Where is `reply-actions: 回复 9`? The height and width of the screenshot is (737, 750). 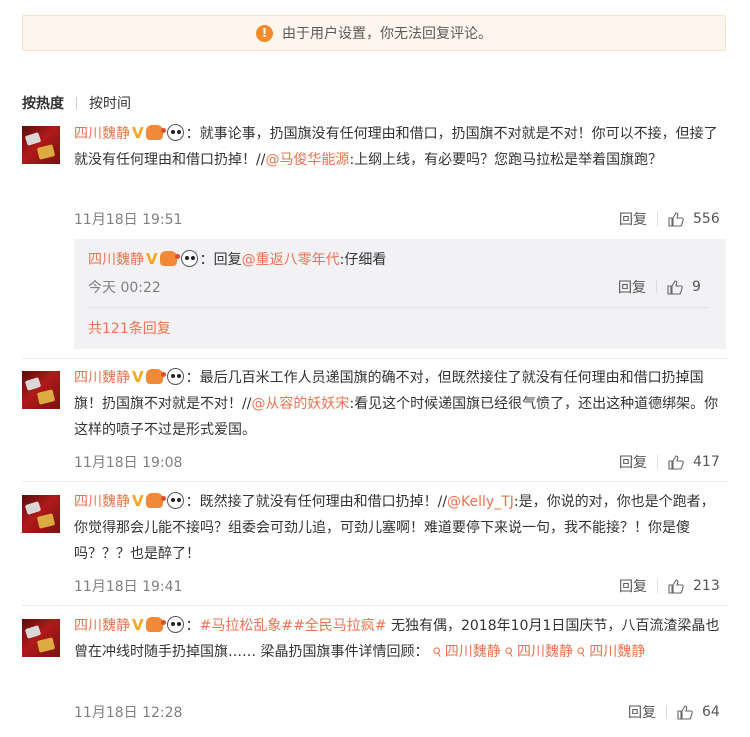
reply-actions: 回复 9 is located at coordinates (659, 287).